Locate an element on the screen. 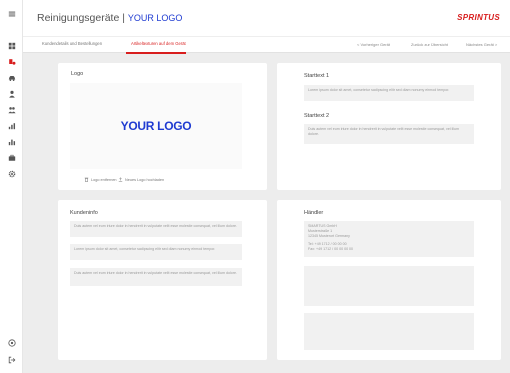  upload-logo-button: Neues Logo hochladen is located at coordinates (141, 179).